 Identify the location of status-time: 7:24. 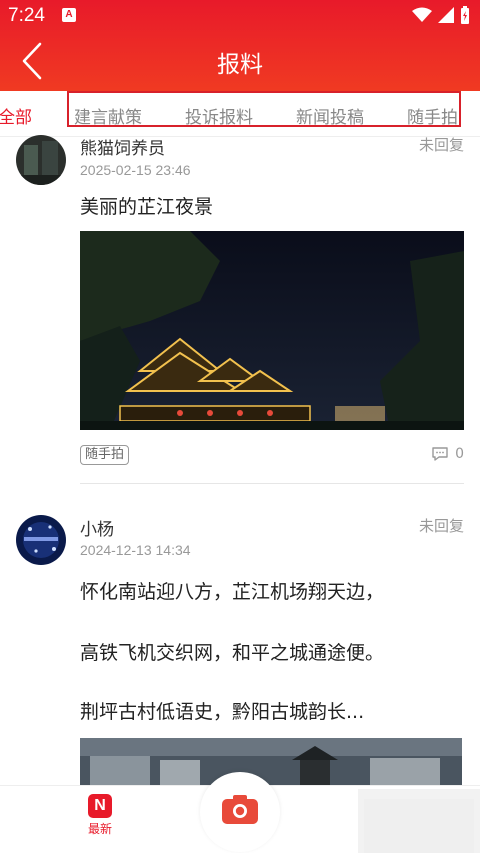
(26, 15).